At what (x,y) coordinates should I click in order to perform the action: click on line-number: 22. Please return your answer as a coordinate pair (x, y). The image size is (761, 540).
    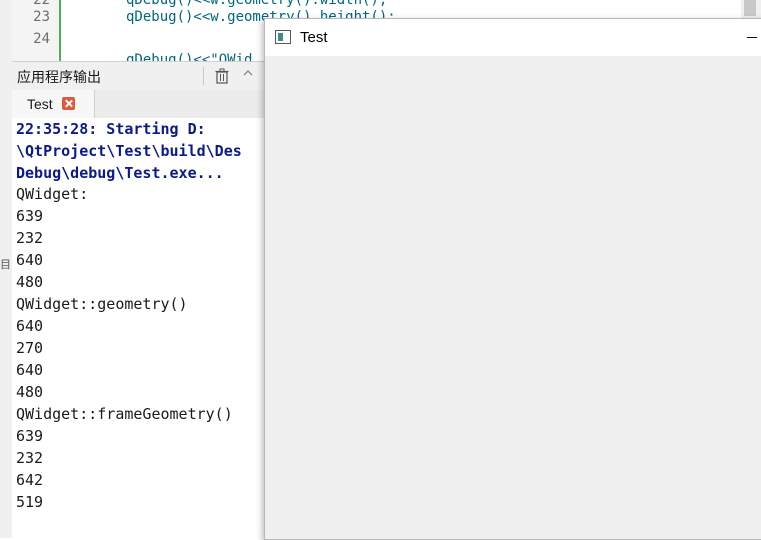
    Looking at the image, I should click on (41, 4).